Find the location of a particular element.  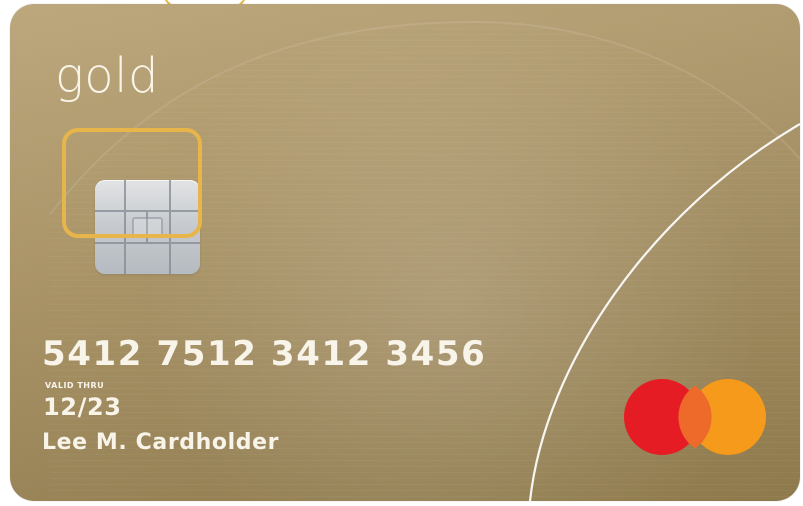

mastercard-icon is located at coordinates (695, 417).